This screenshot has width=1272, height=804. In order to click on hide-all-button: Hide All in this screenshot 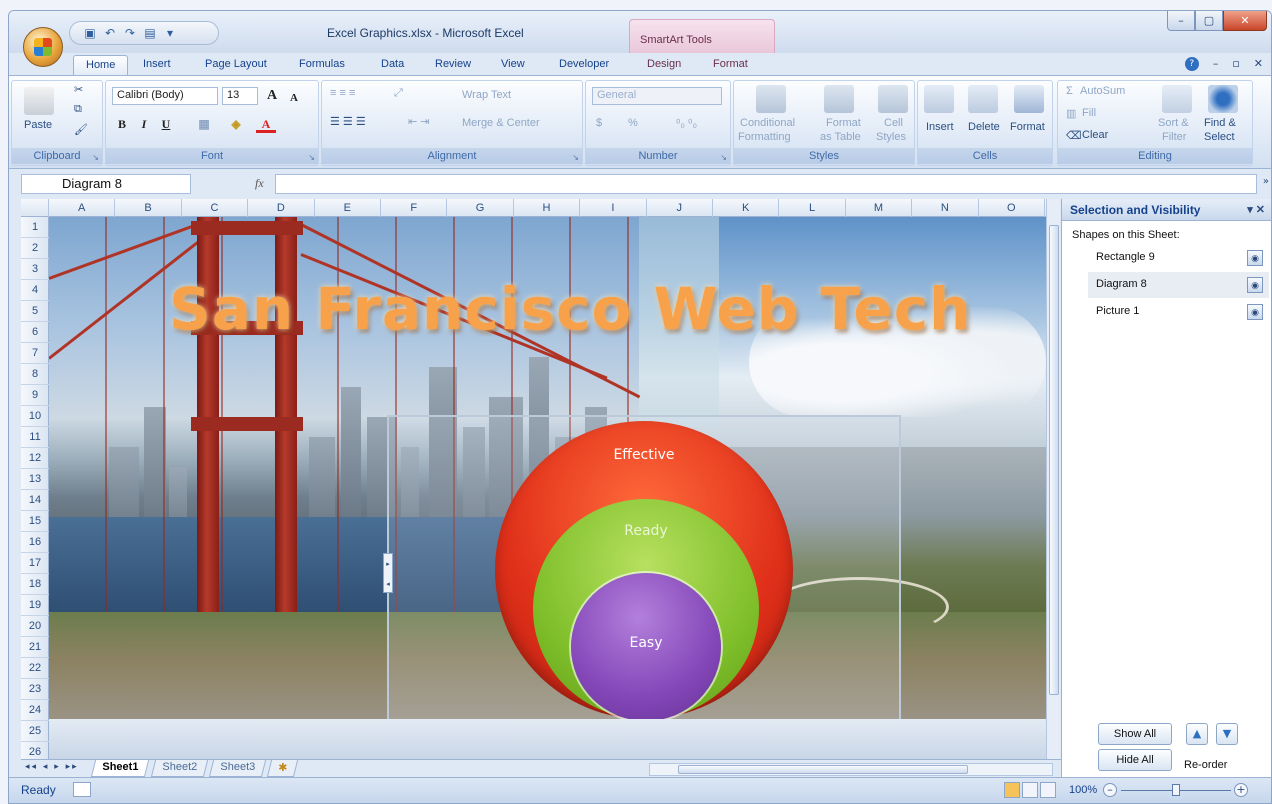, I will do `click(1135, 760)`.